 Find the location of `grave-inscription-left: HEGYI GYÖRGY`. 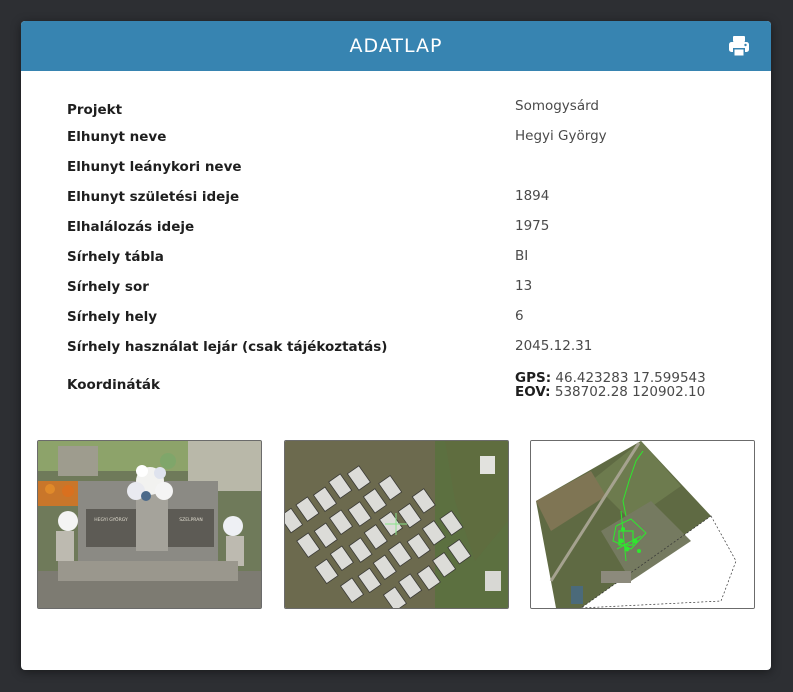

grave-inscription-left: HEGYI GYÖRGY is located at coordinates (111, 519).